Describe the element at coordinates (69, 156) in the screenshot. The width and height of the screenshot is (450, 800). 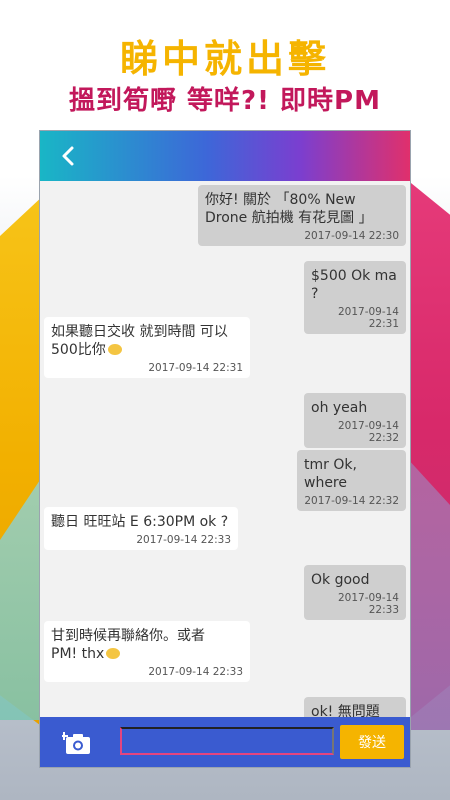
I see `chevron-left-icon` at that location.